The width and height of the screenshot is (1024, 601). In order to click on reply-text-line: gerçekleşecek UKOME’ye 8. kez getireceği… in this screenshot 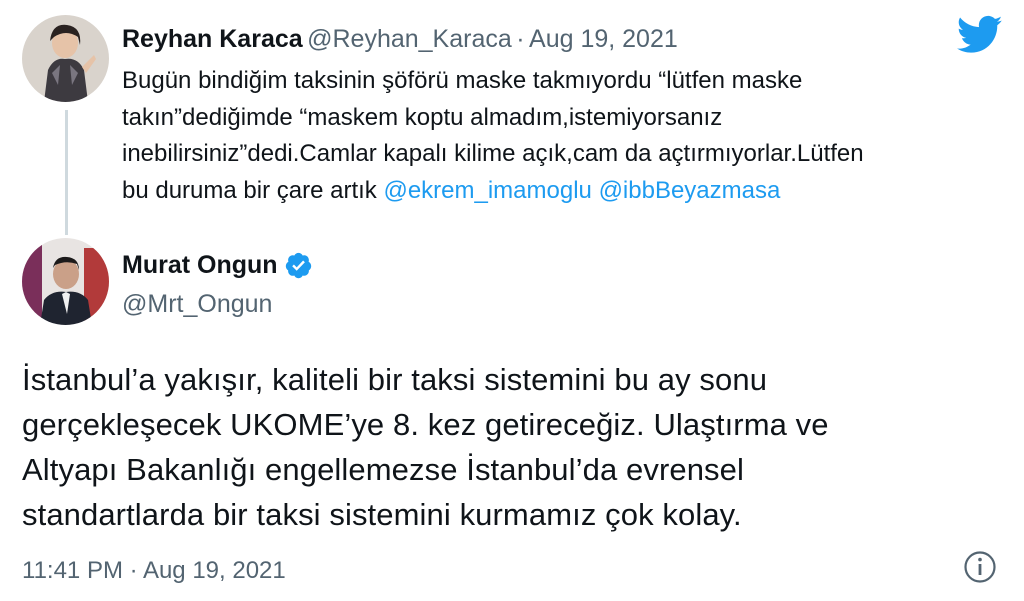, I will do `click(425, 424)`.